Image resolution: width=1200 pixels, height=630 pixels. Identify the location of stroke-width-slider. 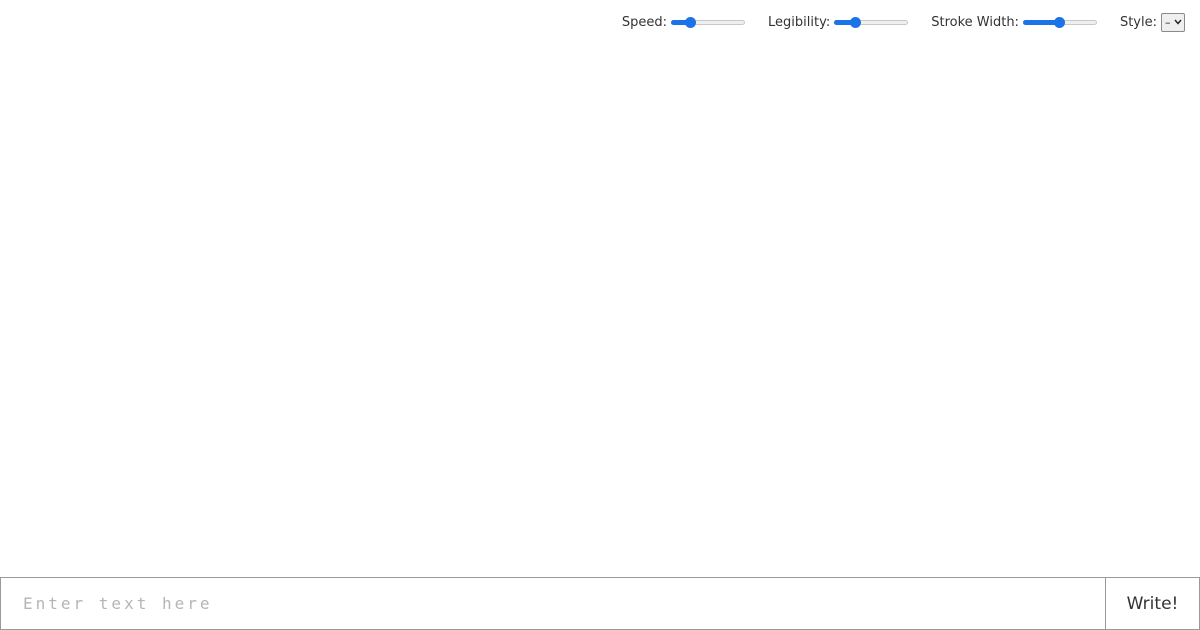
(1059, 23).